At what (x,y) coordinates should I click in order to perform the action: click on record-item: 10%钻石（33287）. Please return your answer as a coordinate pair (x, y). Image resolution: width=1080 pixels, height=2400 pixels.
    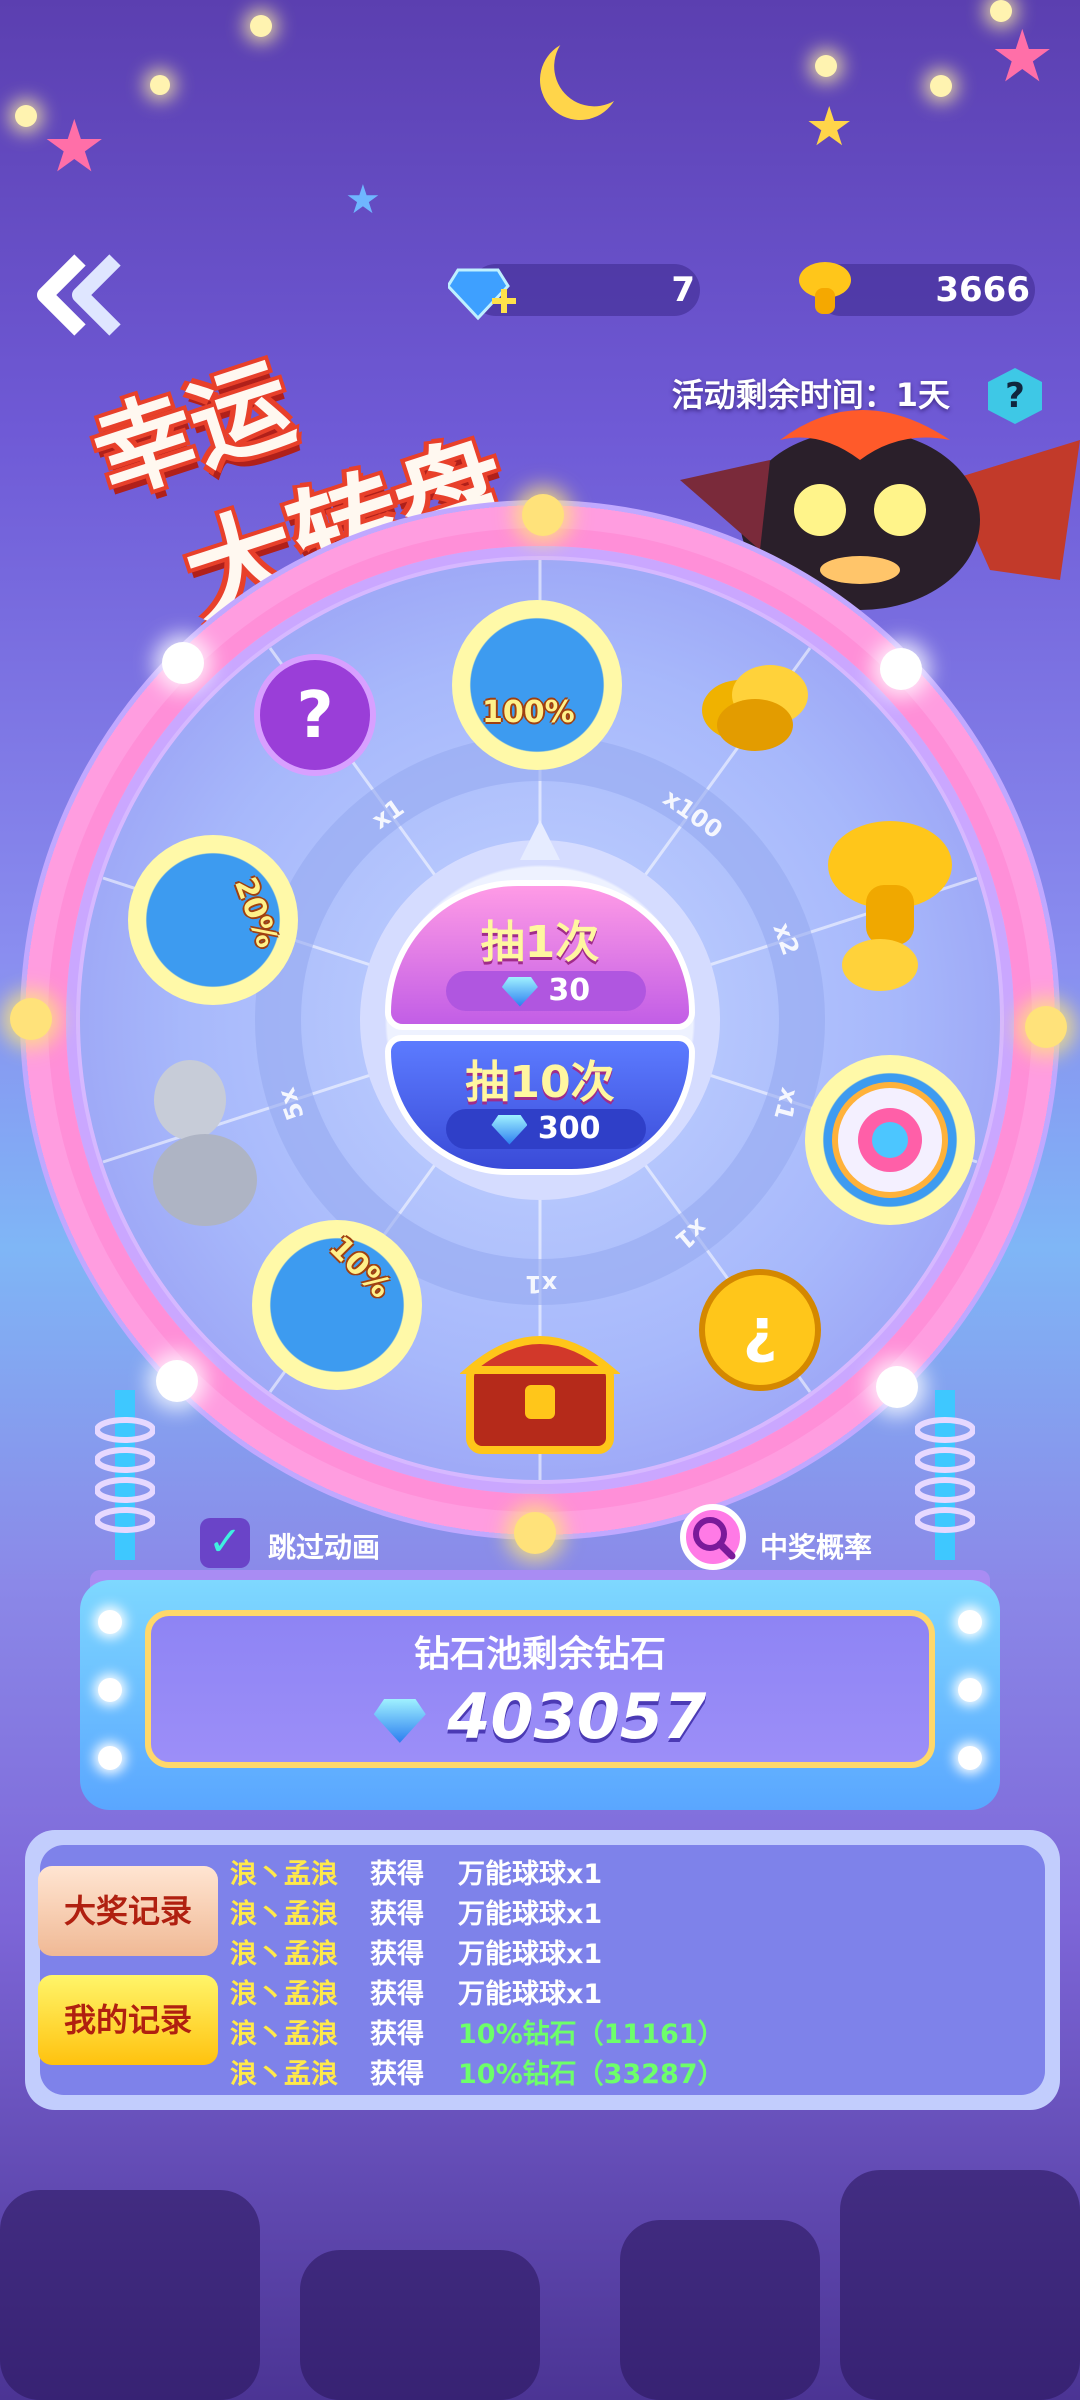
    Looking at the image, I should click on (591, 2074).